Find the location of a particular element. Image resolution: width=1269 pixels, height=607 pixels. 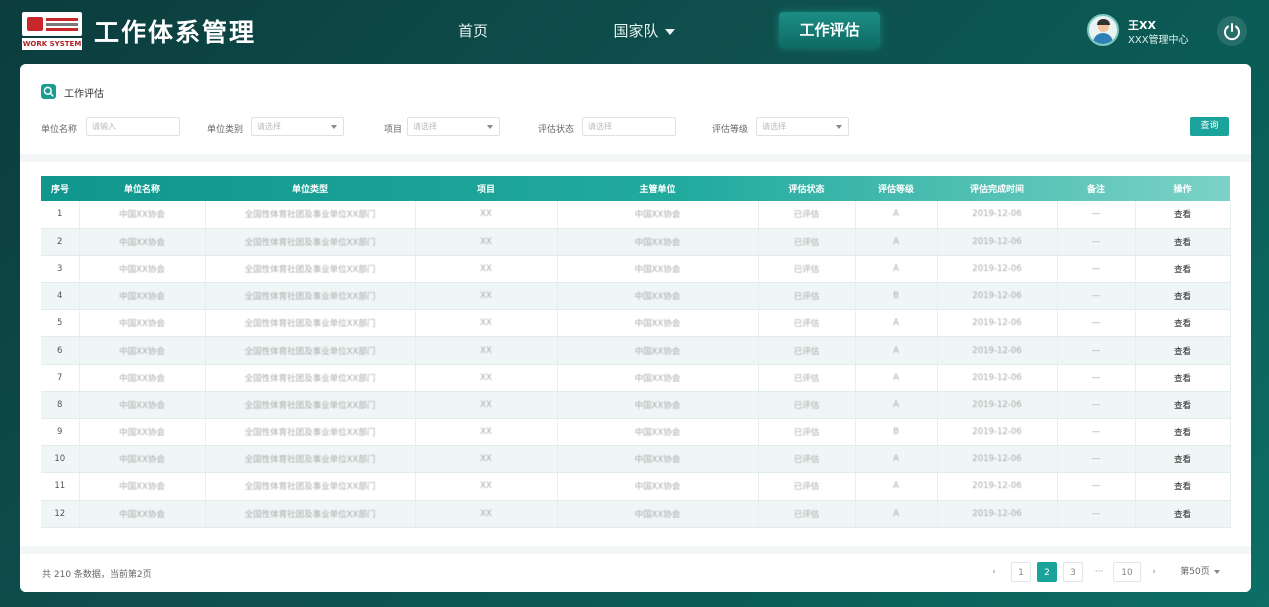

avatar is located at coordinates (1103, 30).